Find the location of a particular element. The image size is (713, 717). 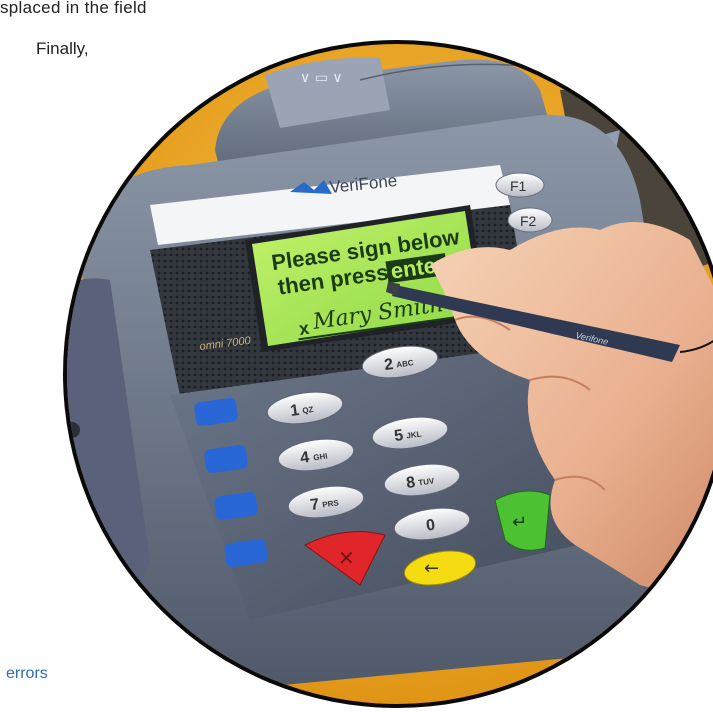

svg-text: F2 is located at coordinates (528, 221).